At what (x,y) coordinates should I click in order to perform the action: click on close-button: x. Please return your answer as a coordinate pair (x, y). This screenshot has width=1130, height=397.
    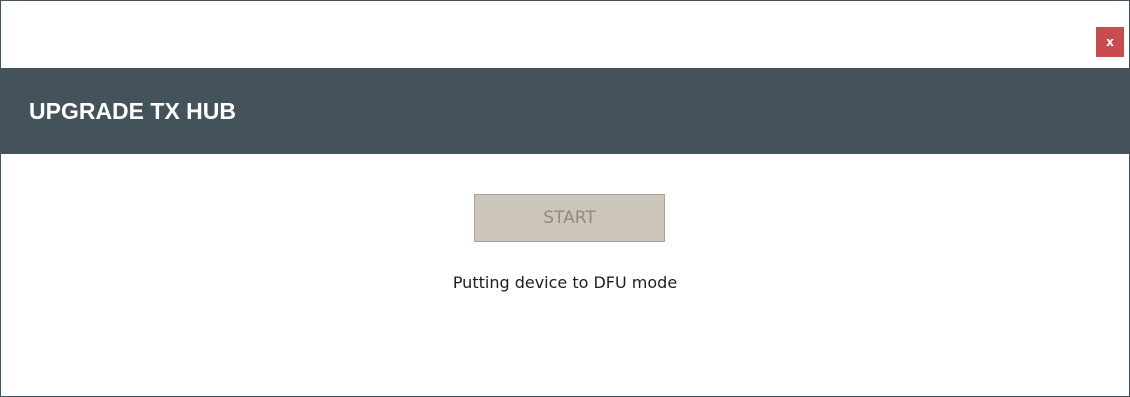
    Looking at the image, I should click on (1110, 42).